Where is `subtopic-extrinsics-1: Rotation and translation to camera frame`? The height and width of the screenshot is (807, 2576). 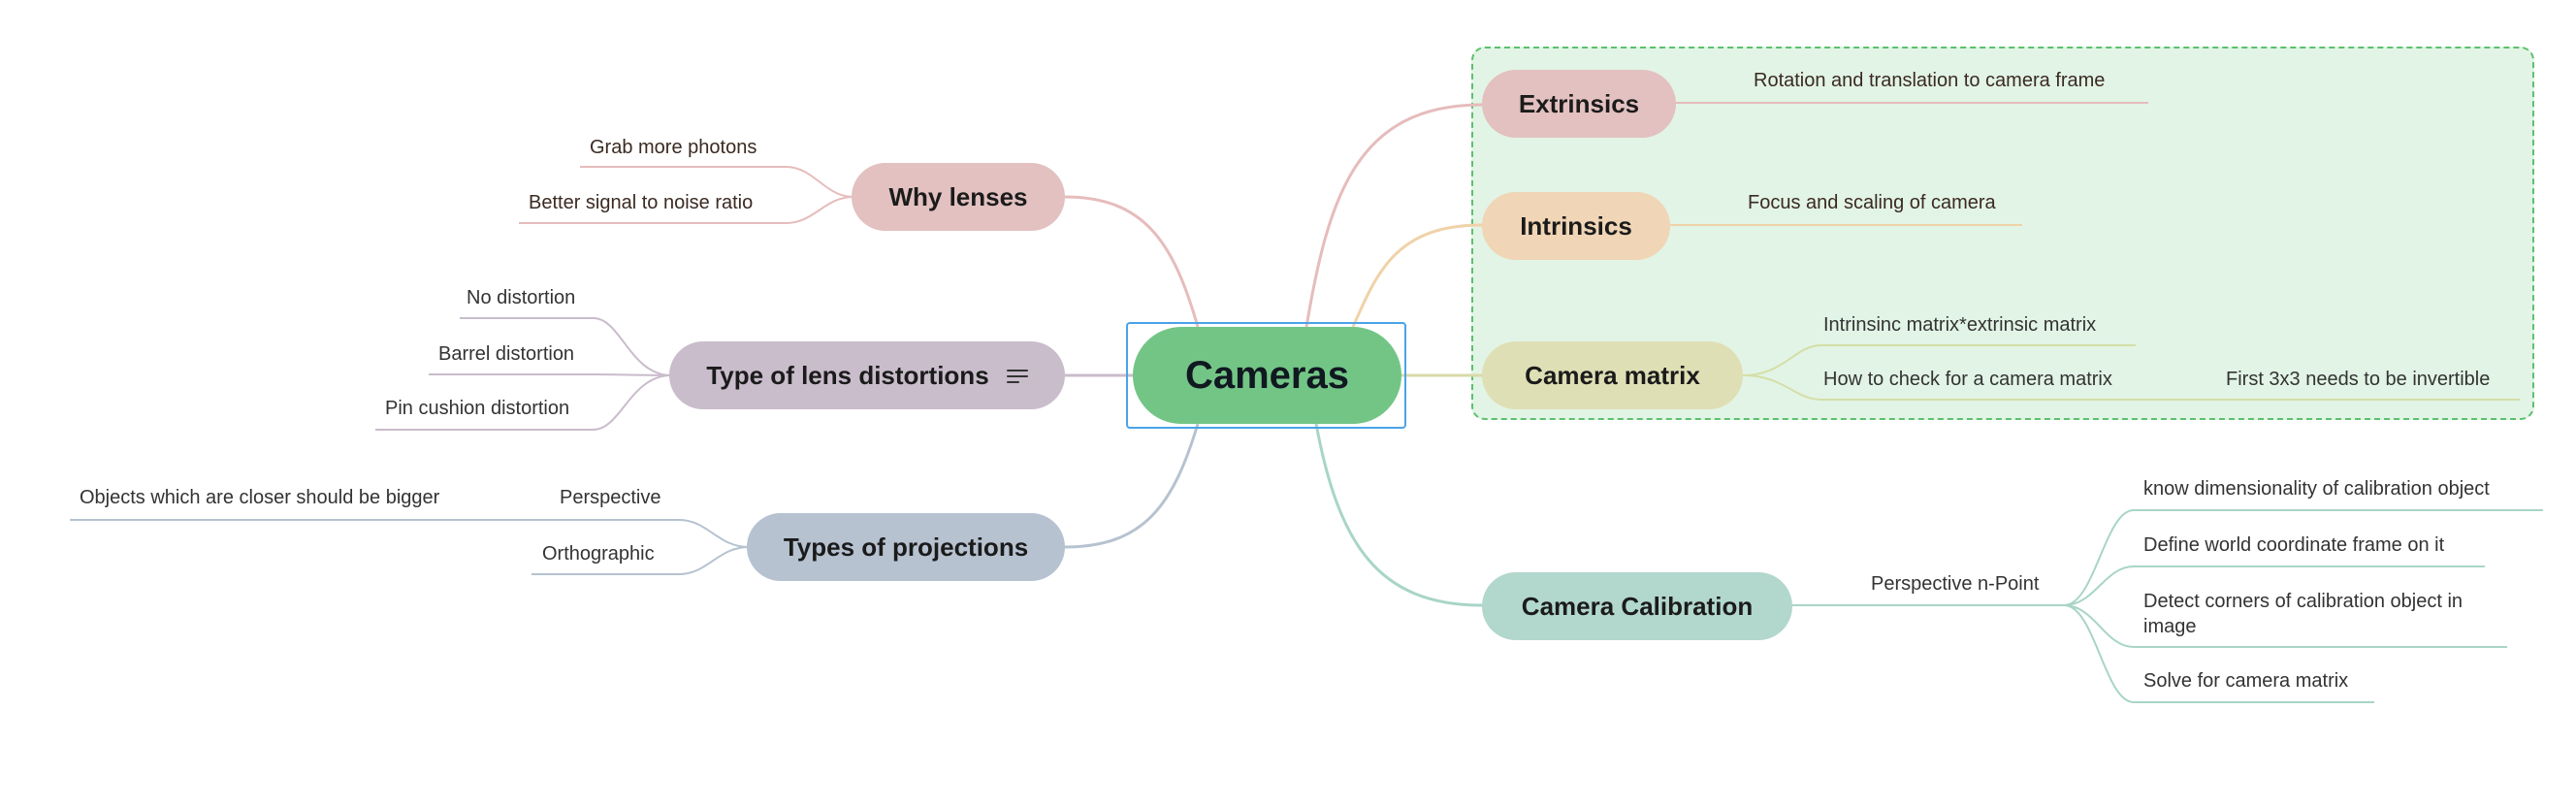
subtopic-extrinsics-1: Rotation and translation to camera frame is located at coordinates (1929, 81).